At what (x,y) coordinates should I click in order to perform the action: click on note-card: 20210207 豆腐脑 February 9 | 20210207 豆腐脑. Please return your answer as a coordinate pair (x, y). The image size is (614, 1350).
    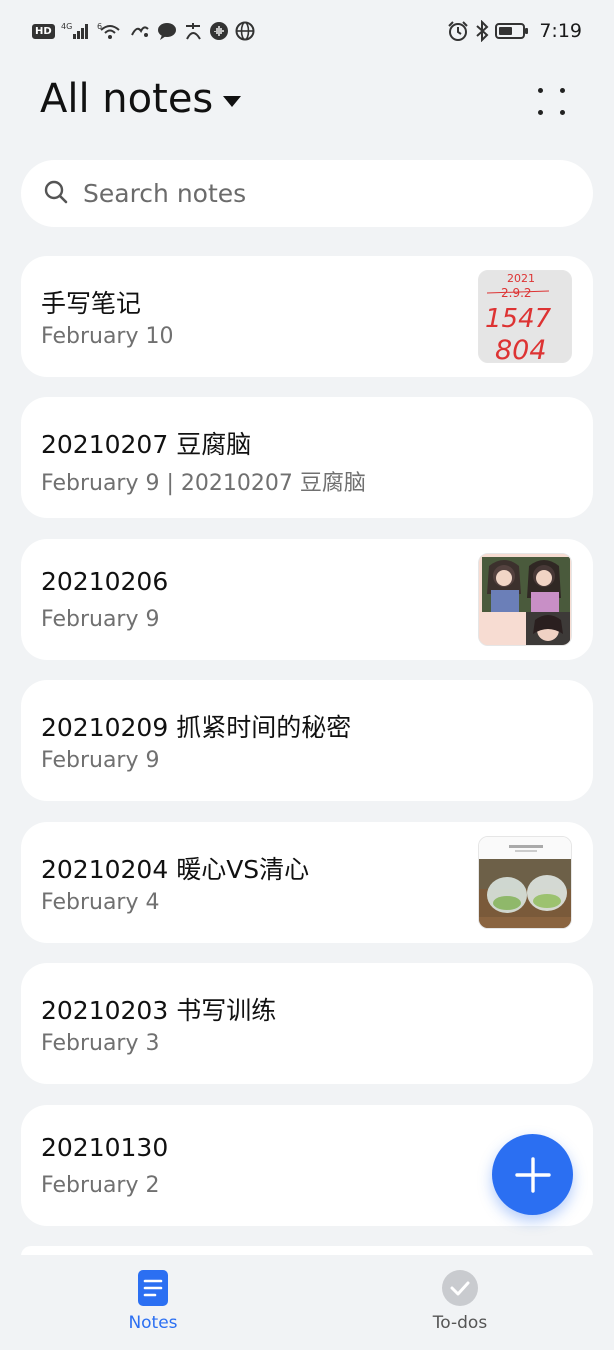
    Looking at the image, I should click on (307, 457).